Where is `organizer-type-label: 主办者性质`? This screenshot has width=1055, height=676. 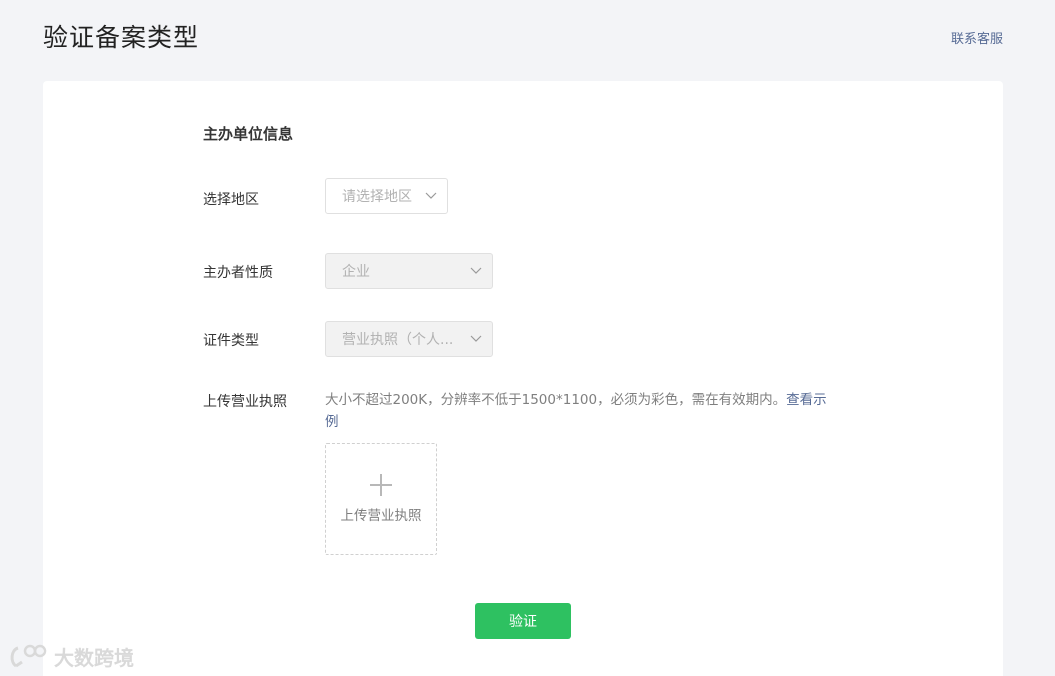
organizer-type-label: 主办者性质 is located at coordinates (238, 273).